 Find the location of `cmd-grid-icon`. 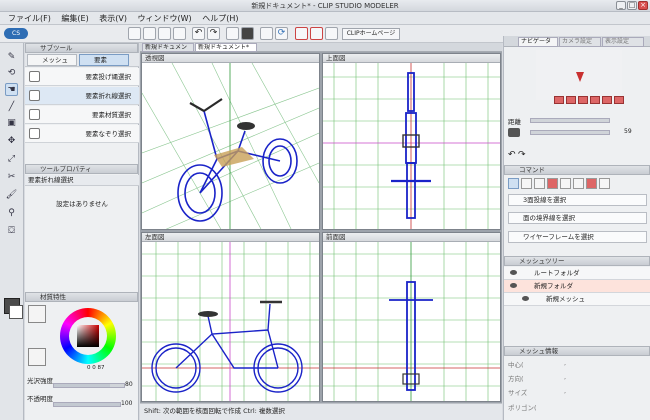

cmd-grid-icon is located at coordinates (513, 183).